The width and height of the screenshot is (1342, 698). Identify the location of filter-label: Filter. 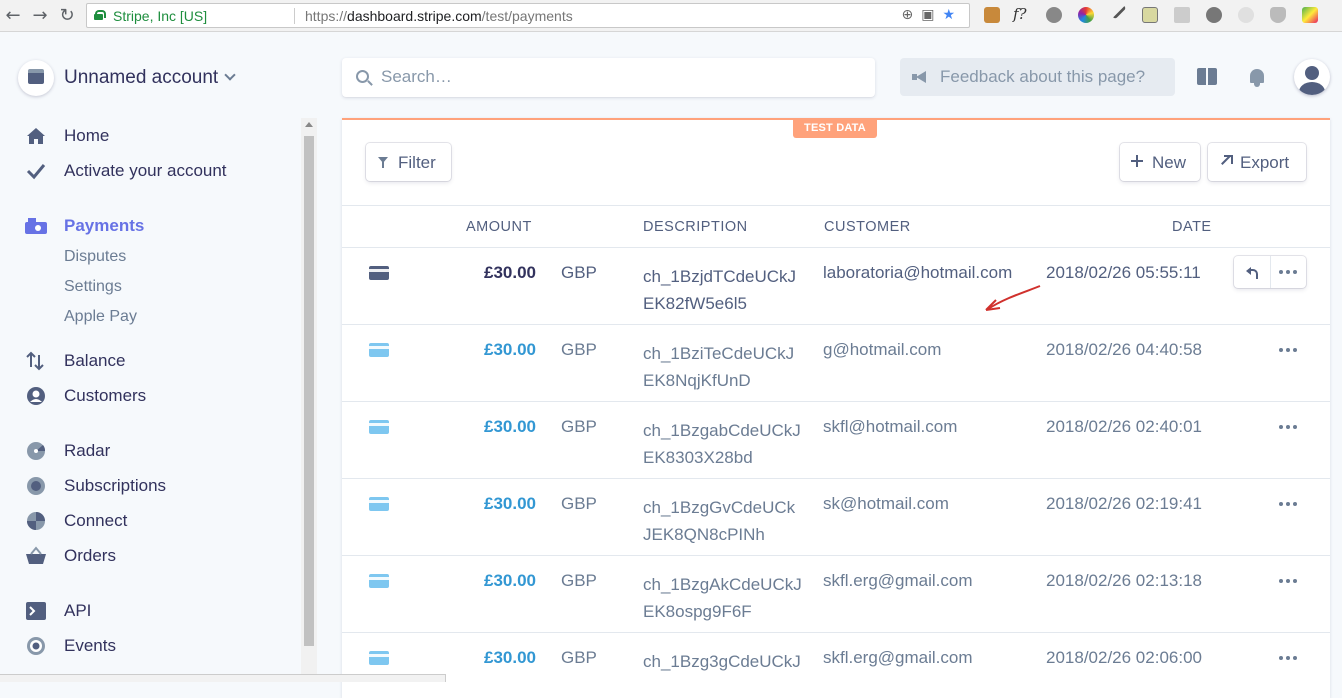
(417, 162).